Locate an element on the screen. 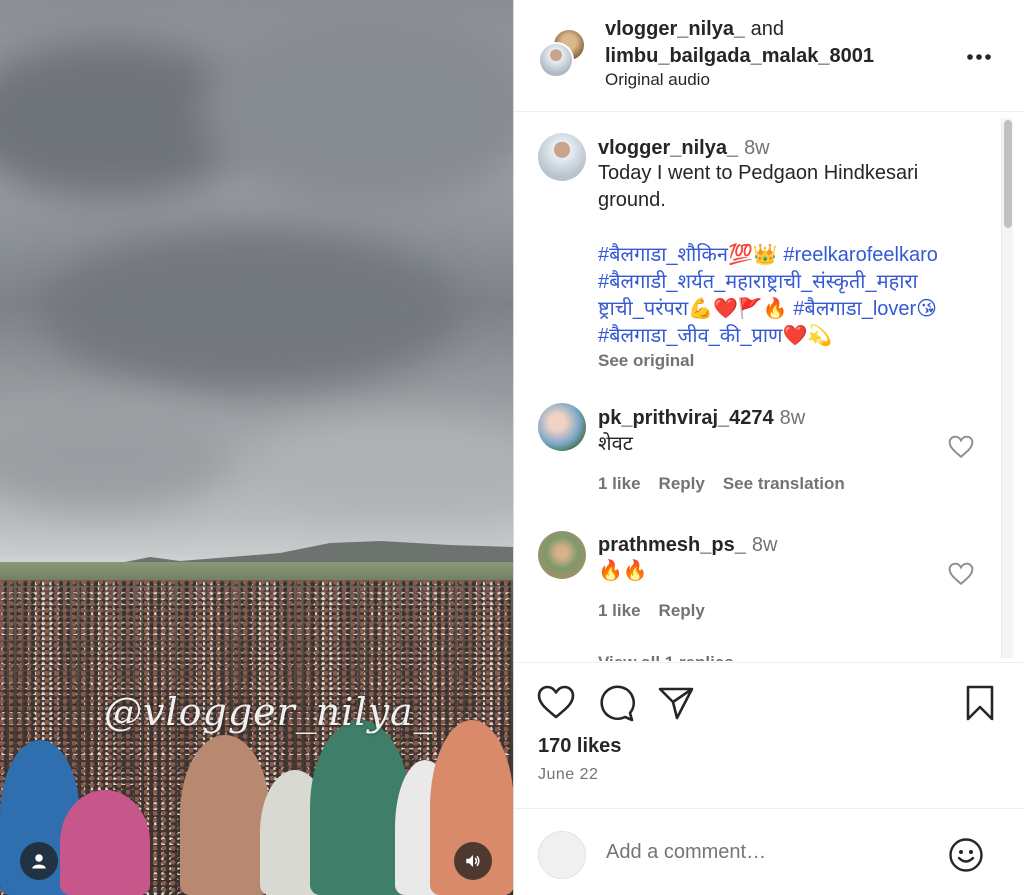 The height and width of the screenshot is (895, 1024). video-watermark: @vlogger_nilya_ is located at coordinates (269, 712).